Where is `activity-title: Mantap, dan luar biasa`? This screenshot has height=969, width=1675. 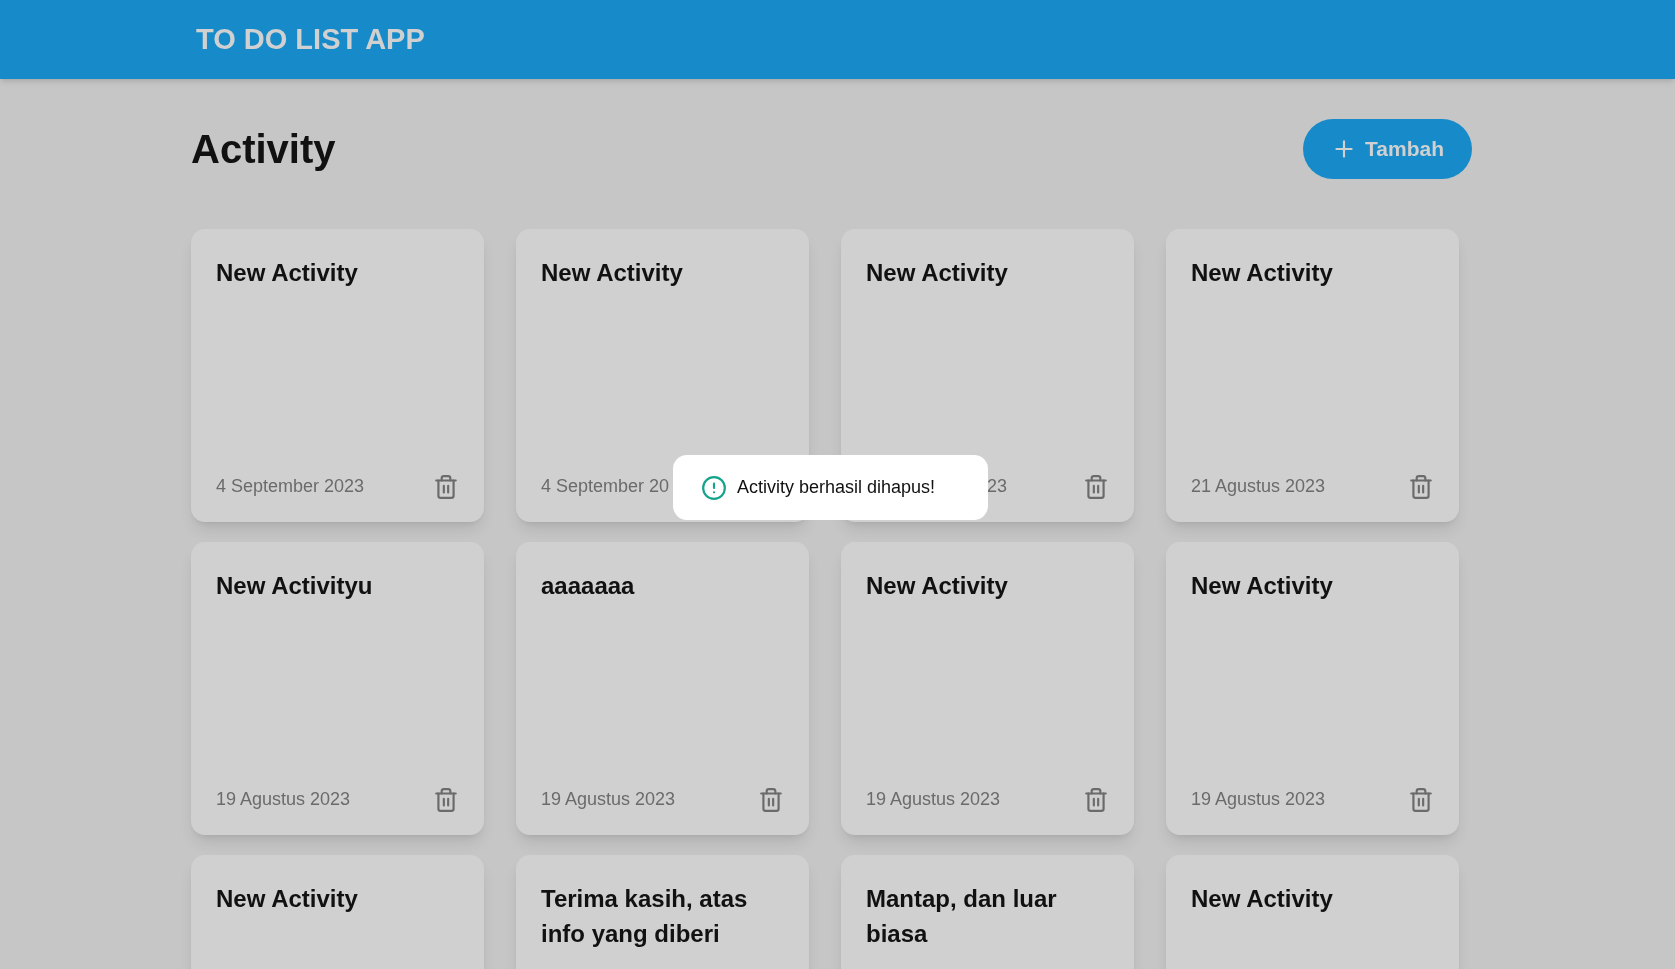 activity-title: Mantap, dan luar biasa is located at coordinates (962, 916).